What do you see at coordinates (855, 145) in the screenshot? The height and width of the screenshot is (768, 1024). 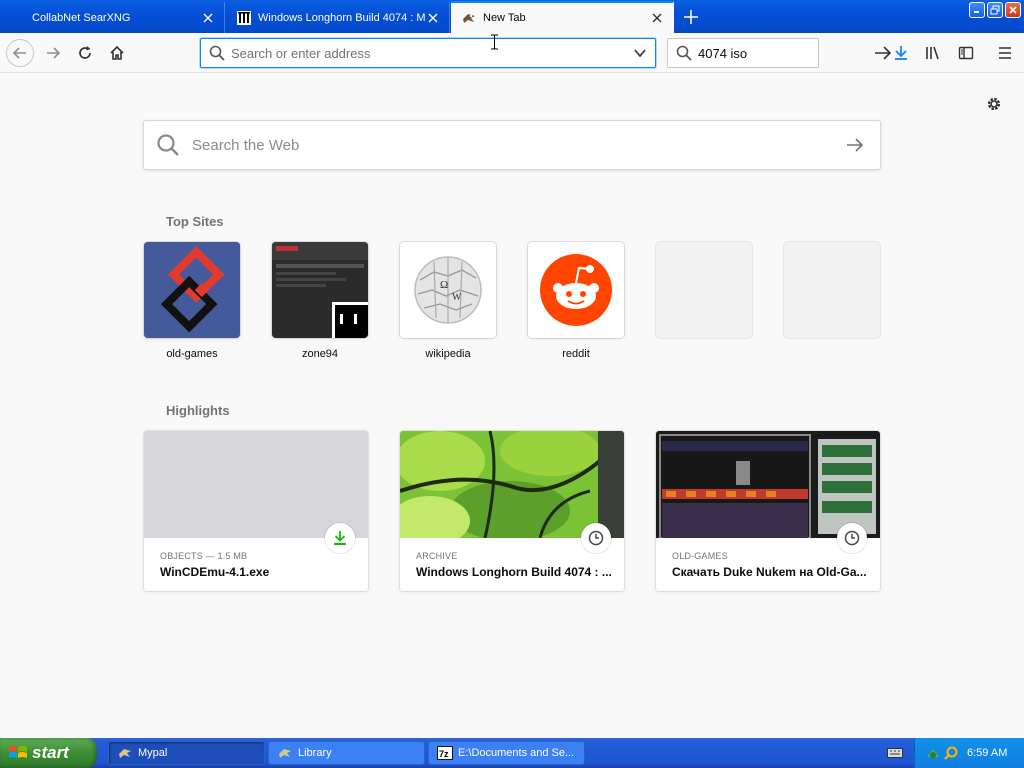 I see `search-submit-arrow-icon` at bounding box center [855, 145].